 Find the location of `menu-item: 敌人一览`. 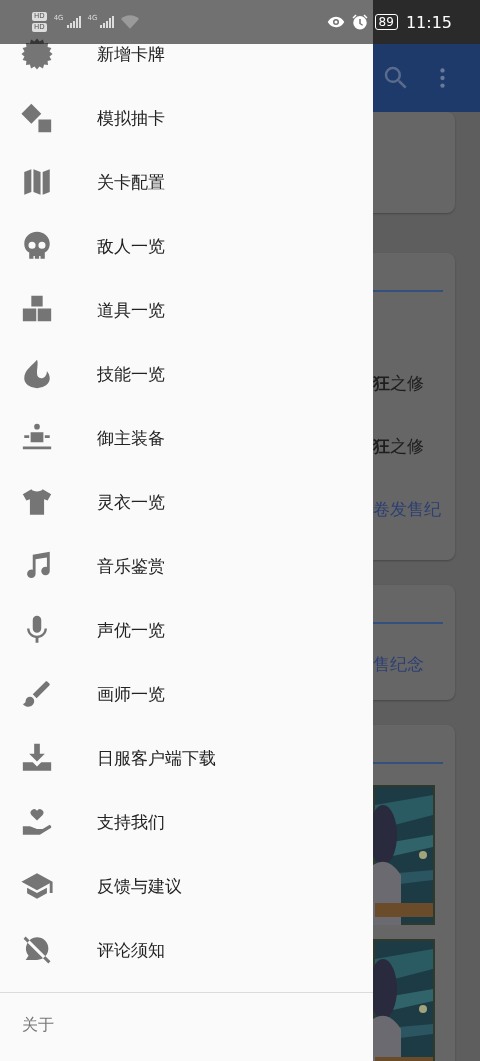

menu-item: 敌人一览 is located at coordinates (131, 246).